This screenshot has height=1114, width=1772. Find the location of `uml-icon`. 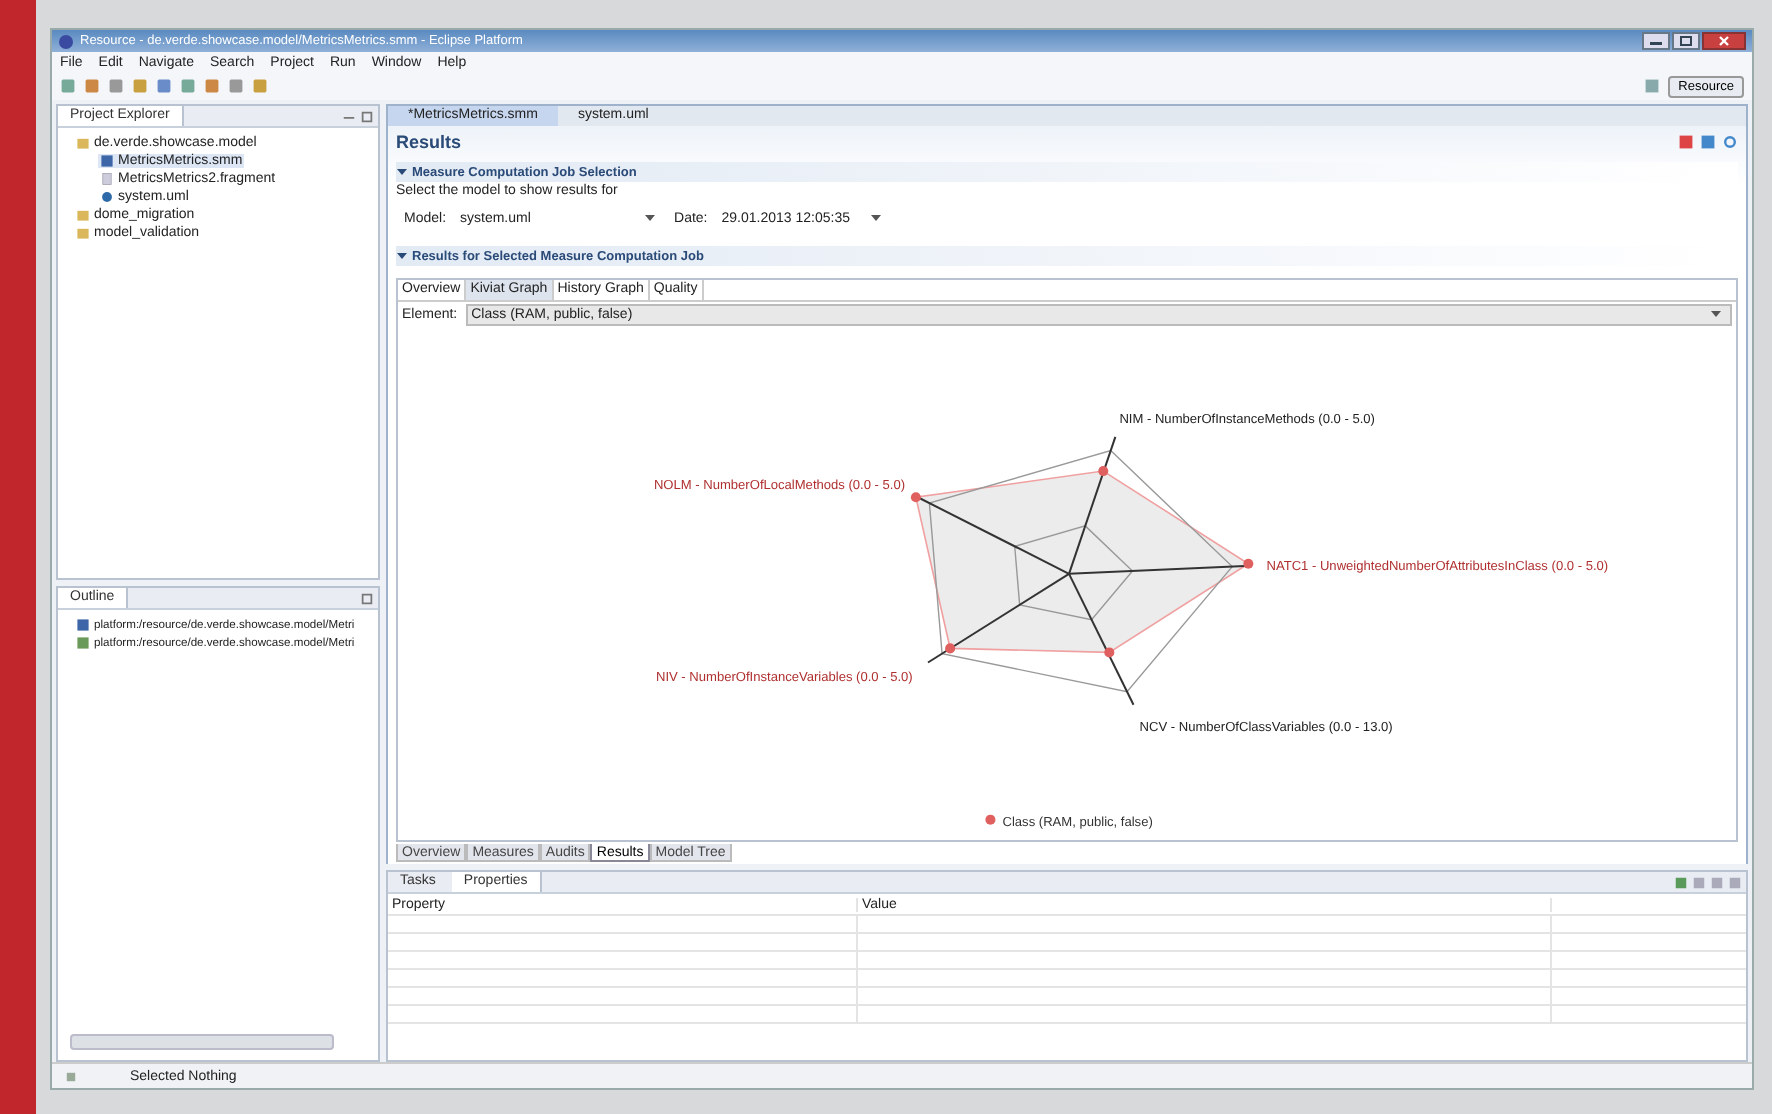

uml-icon is located at coordinates (107, 197).